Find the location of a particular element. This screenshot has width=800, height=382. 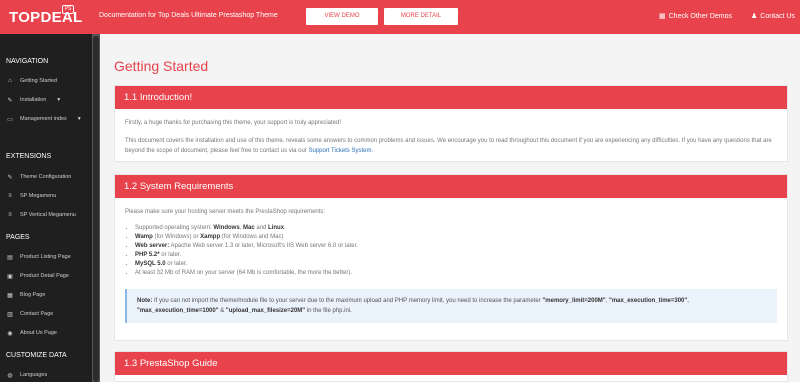

logo-badge: PS is located at coordinates (68, 9).